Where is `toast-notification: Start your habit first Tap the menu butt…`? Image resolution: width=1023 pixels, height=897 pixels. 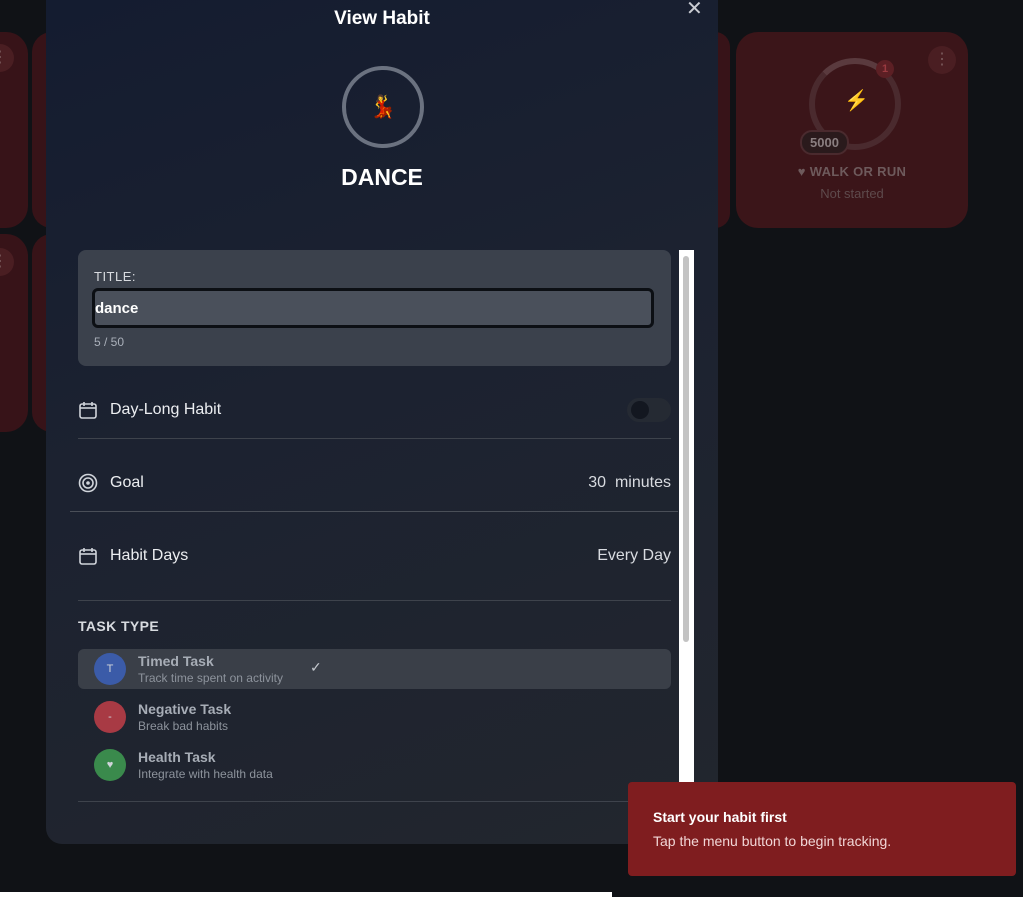 toast-notification: Start your habit first Tap the menu butt… is located at coordinates (822, 829).